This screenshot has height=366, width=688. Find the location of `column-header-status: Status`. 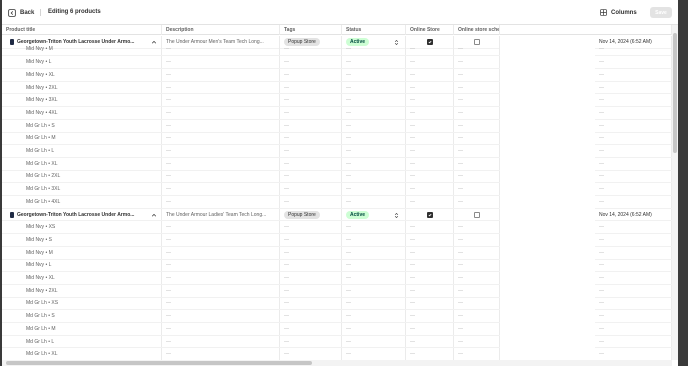

column-header-status: Status is located at coordinates (374, 30).